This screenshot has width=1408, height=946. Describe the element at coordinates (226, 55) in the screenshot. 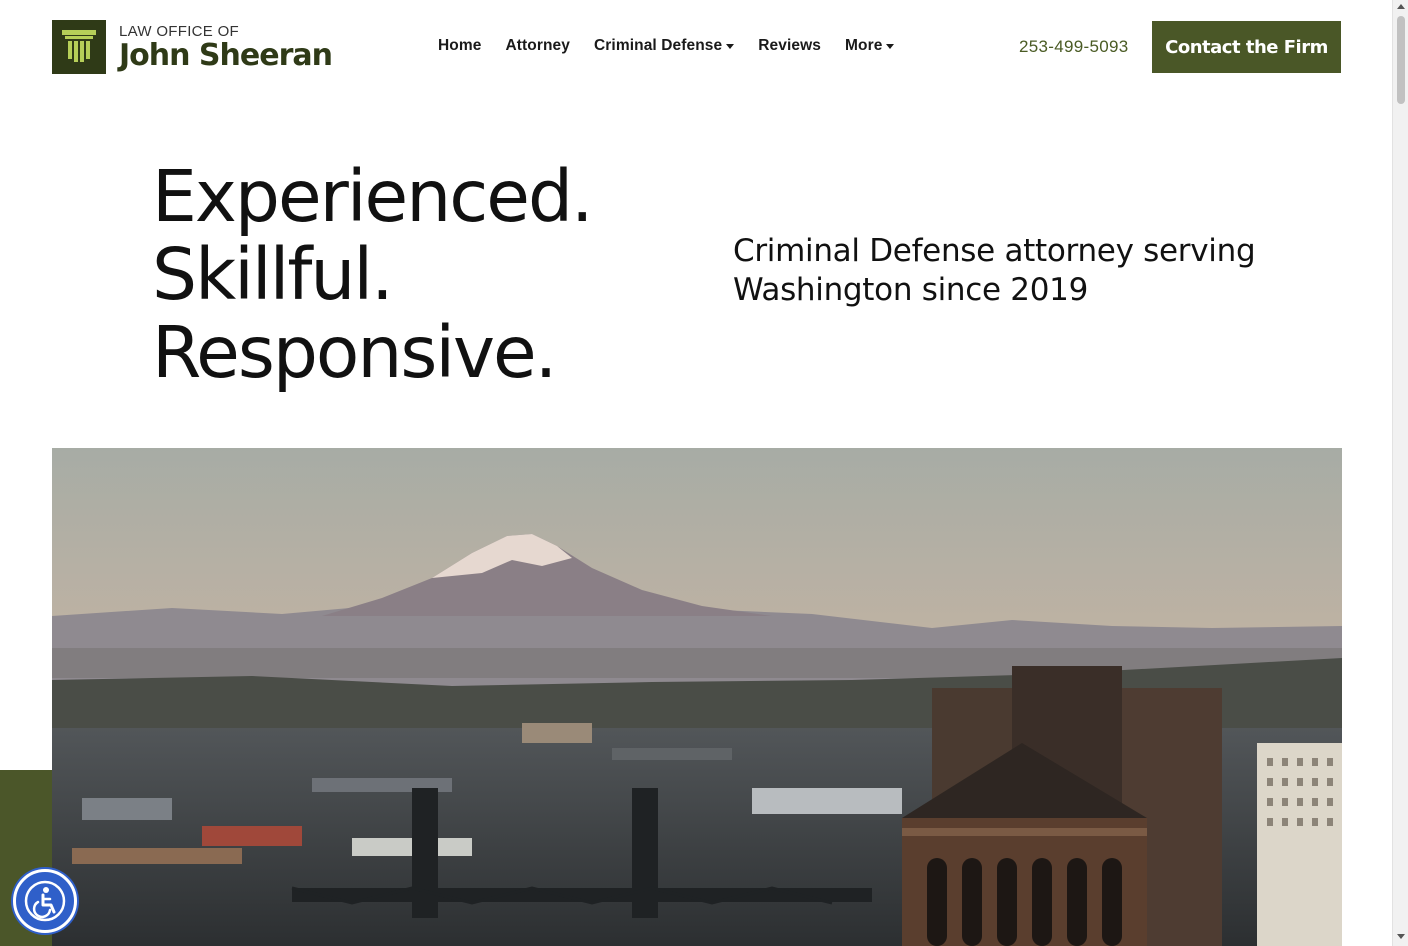

I see `logo-name: John Sheeran` at that location.